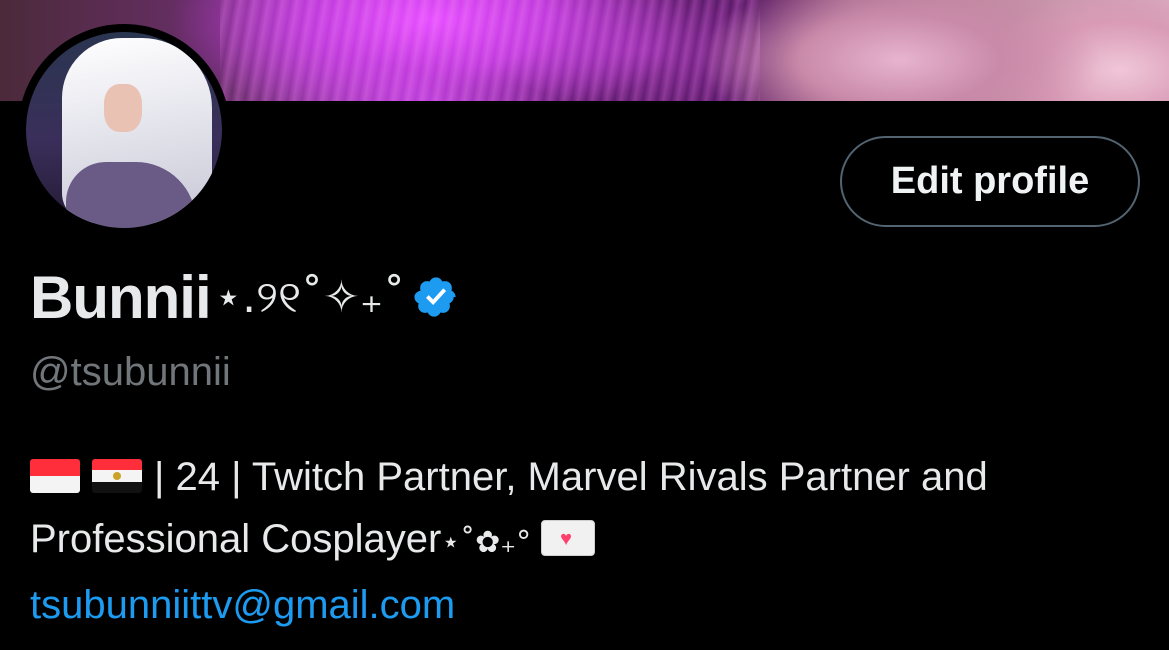 This screenshot has width=1169, height=650. What do you see at coordinates (990, 181) in the screenshot?
I see `edit-profile-button: Edit profile` at bounding box center [990, 181].